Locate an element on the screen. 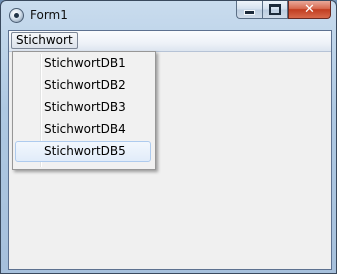  close-button: ✕ is located at coordinates (309, 10).